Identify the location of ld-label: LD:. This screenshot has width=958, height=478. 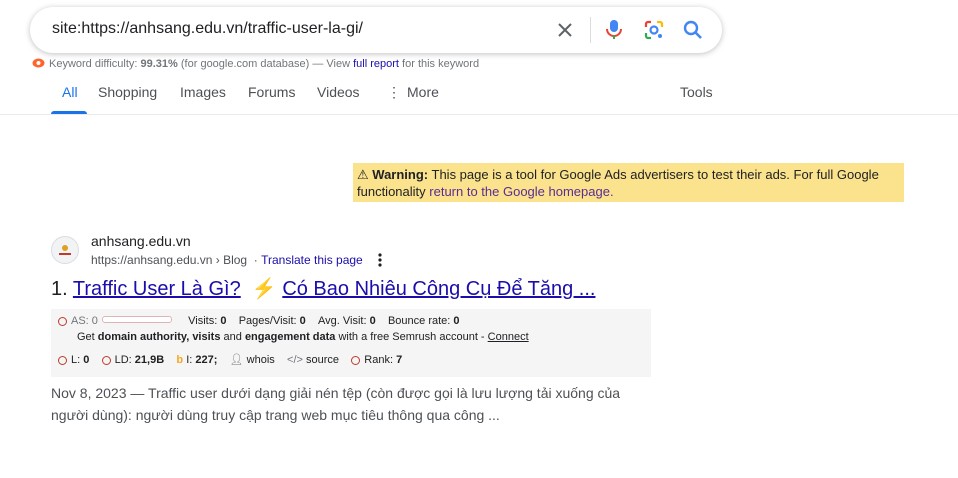
(123, 360).